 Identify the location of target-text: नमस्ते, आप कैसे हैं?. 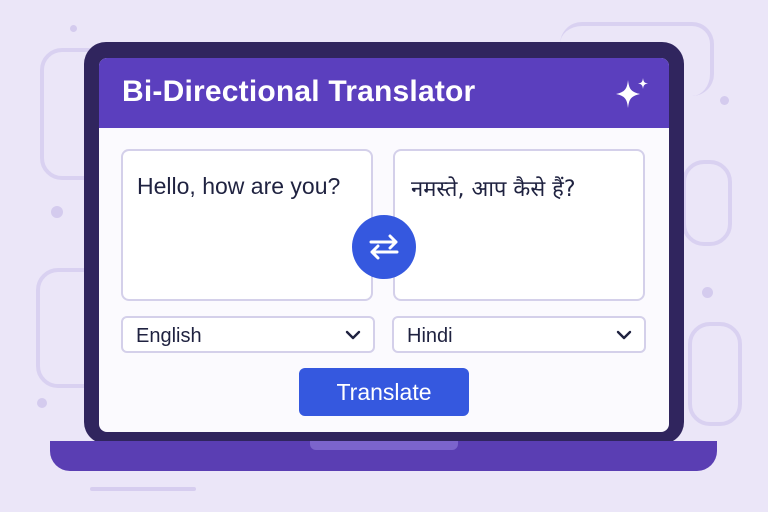
(493, 189).